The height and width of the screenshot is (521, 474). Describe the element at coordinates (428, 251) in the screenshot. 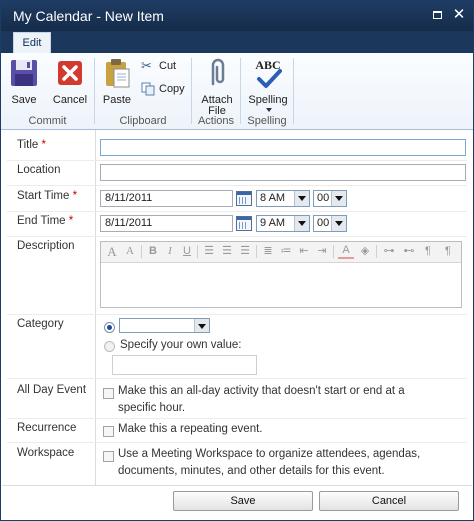

I see `ltr-direction-icon: ¶` at that location.